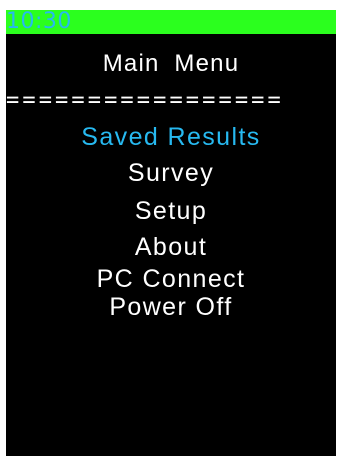  What do you see at coordinates (171, 280) in the screenshot?
I see `menu-item-pc-connect: PC Connect` at bounding box center [171, 280].